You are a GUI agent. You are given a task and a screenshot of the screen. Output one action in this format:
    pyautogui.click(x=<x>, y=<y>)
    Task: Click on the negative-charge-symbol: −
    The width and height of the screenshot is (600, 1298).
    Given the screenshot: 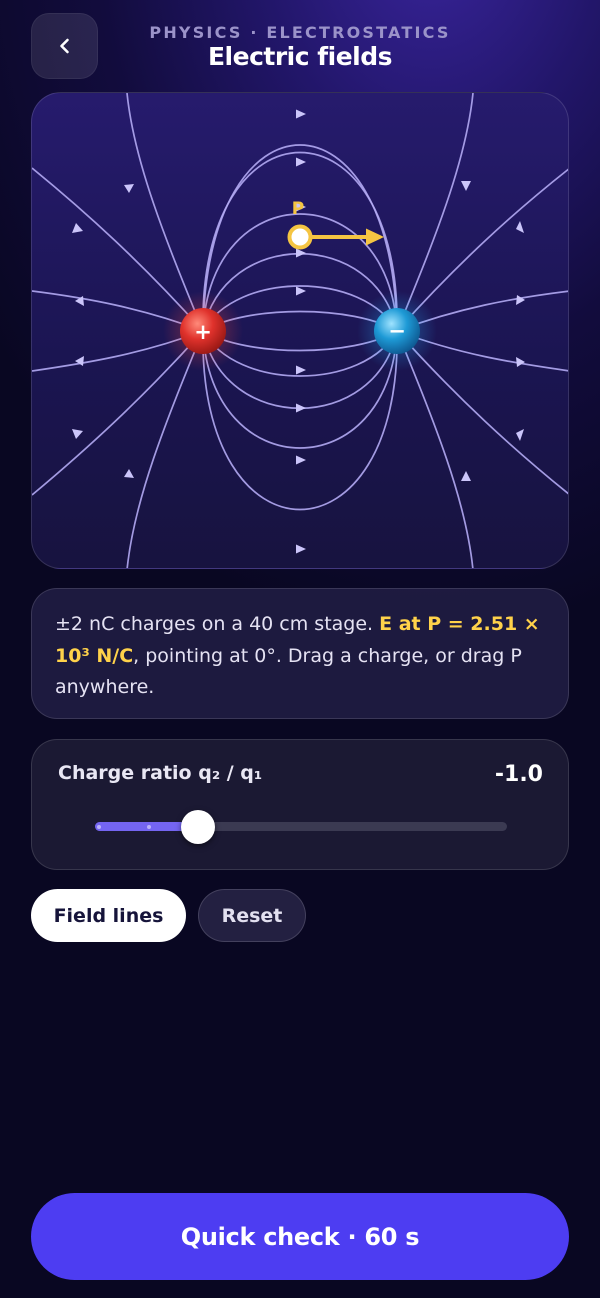 What is the action you would take?
    pyautogui.click(x=397, y=331)
    